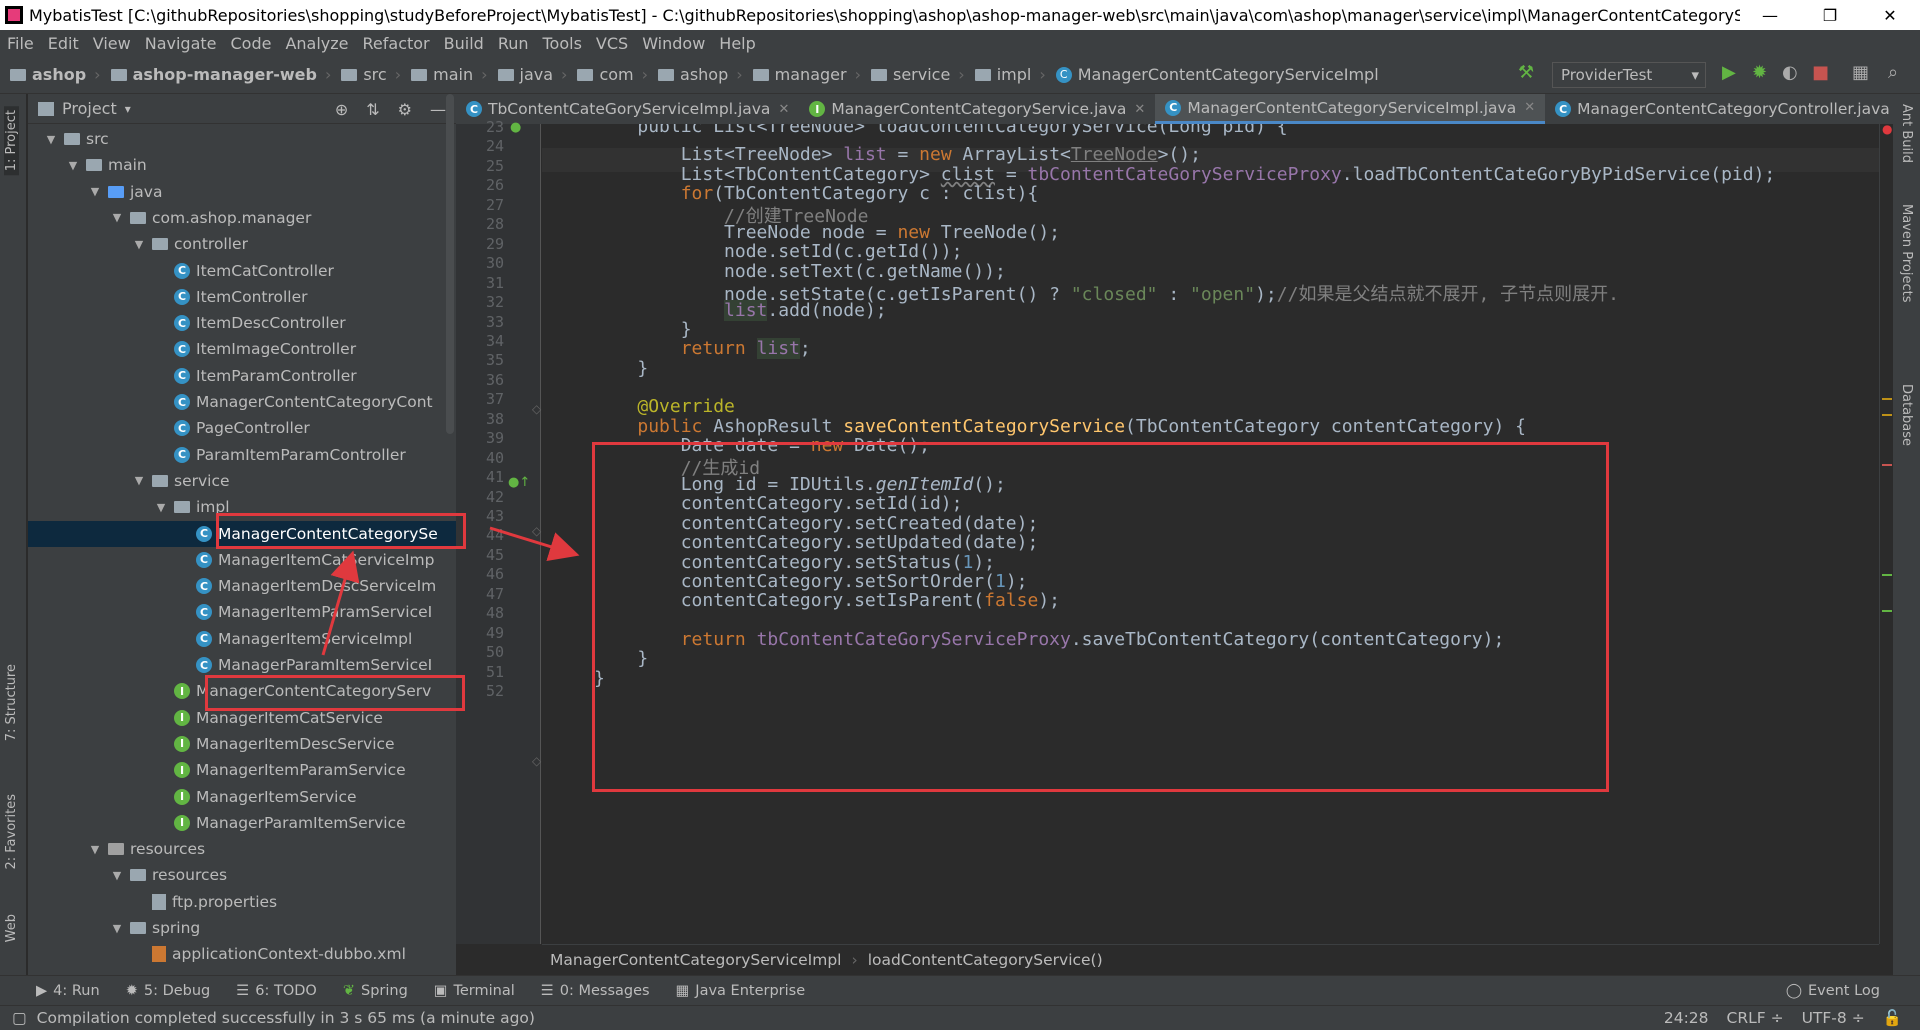 The width and height of the screenshot is (1920, 1030). What do you see at coordinates (562, 43) in the screenshot?
I see `menu-tools: Tools` at bounding box center [562, 43].